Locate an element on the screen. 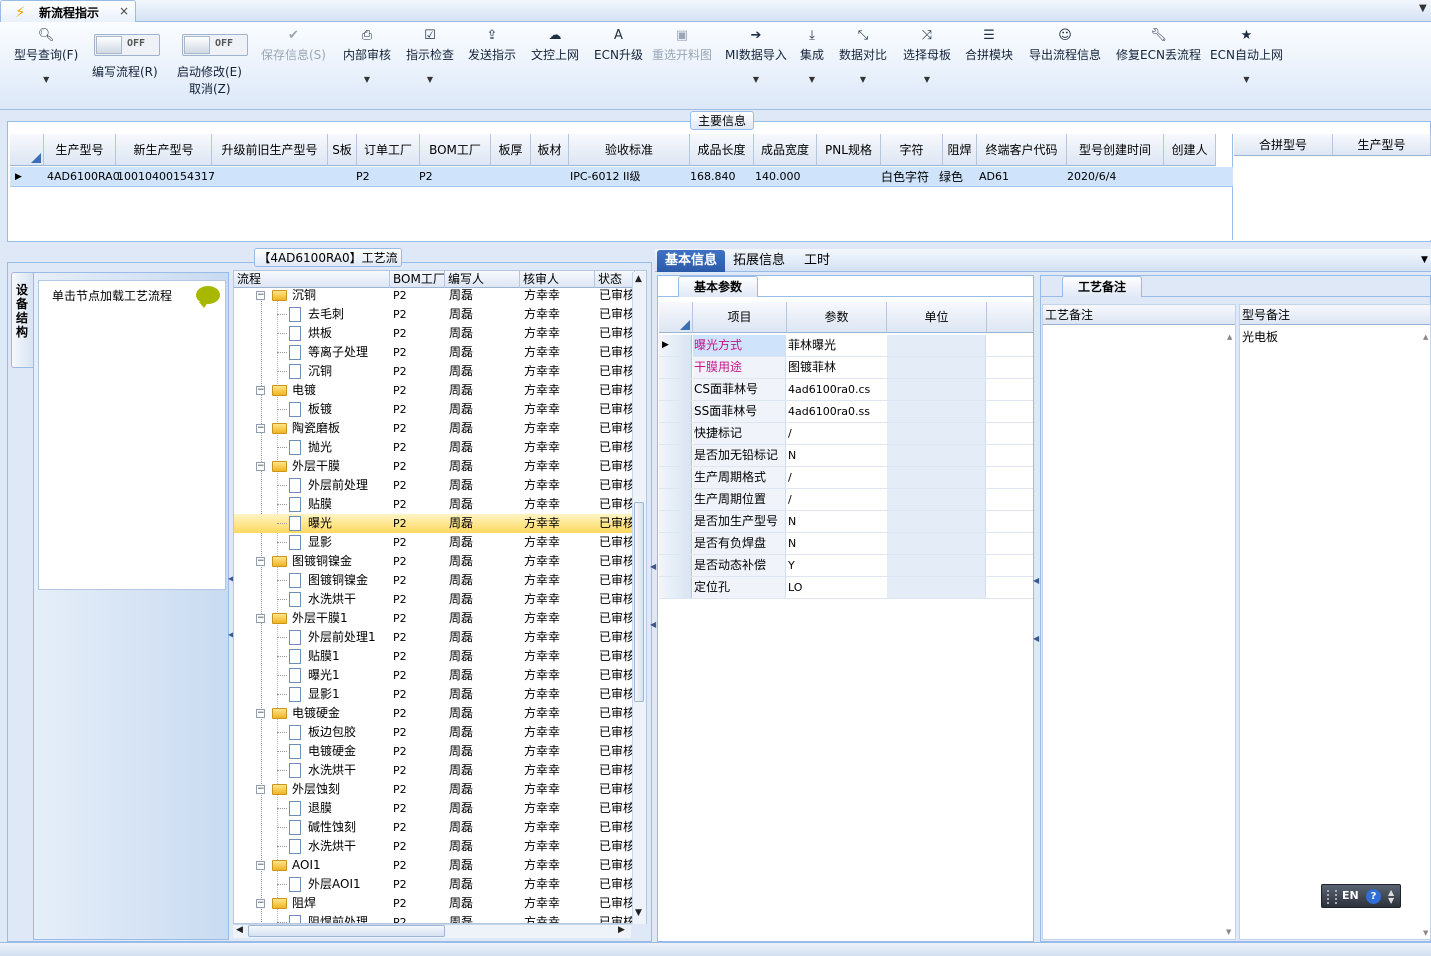 This screenshot has height=956, width=1431. param-row: SS面菲林号 4ad6100ra0.ss is located at coordinates (846, 412).